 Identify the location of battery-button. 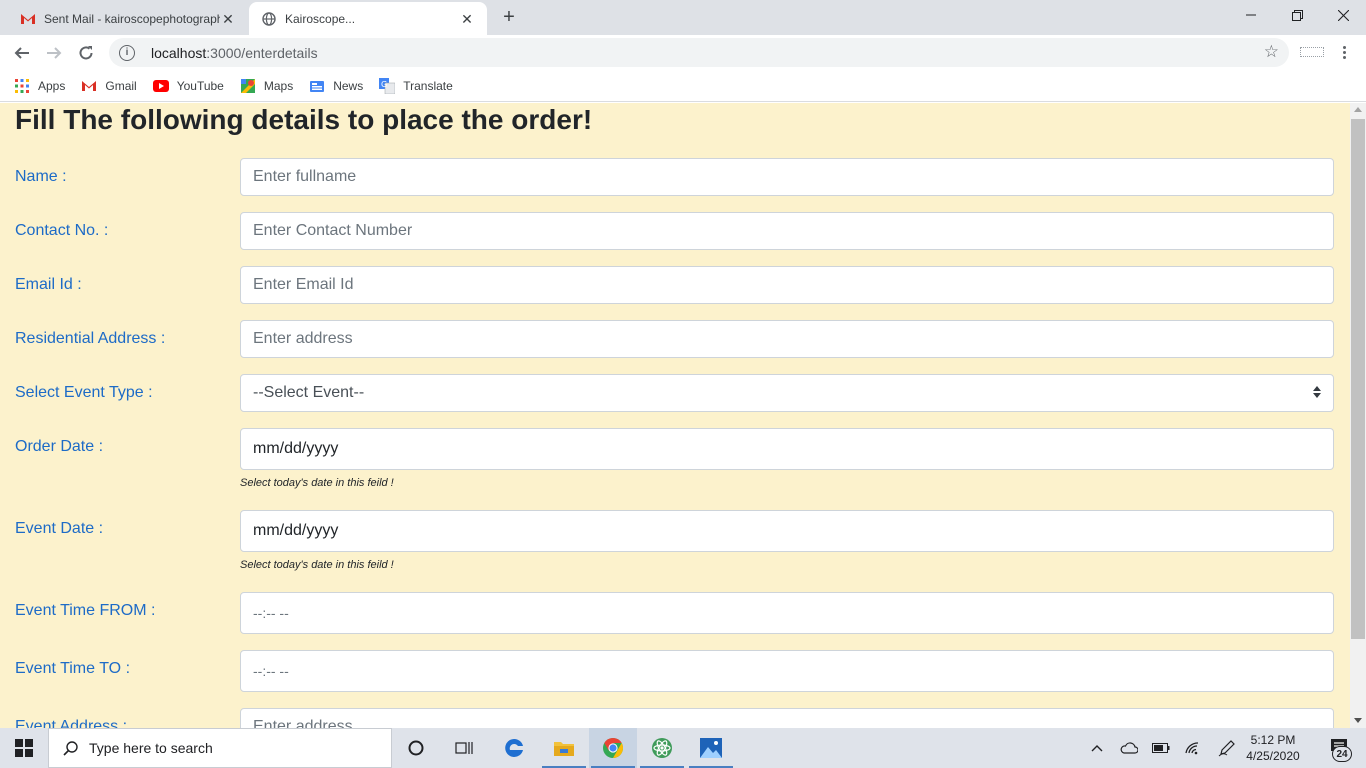
(1161, 748).